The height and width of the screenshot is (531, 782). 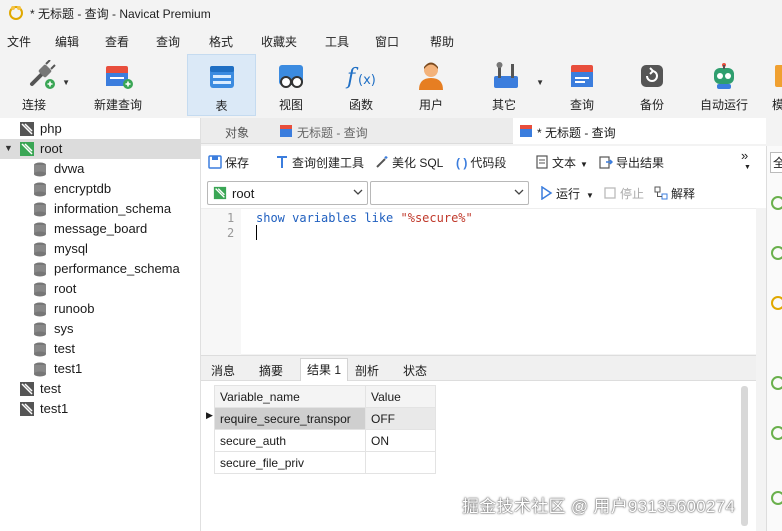 I want to click on run-button: 运行 ▼, so click(x=566, y=193).